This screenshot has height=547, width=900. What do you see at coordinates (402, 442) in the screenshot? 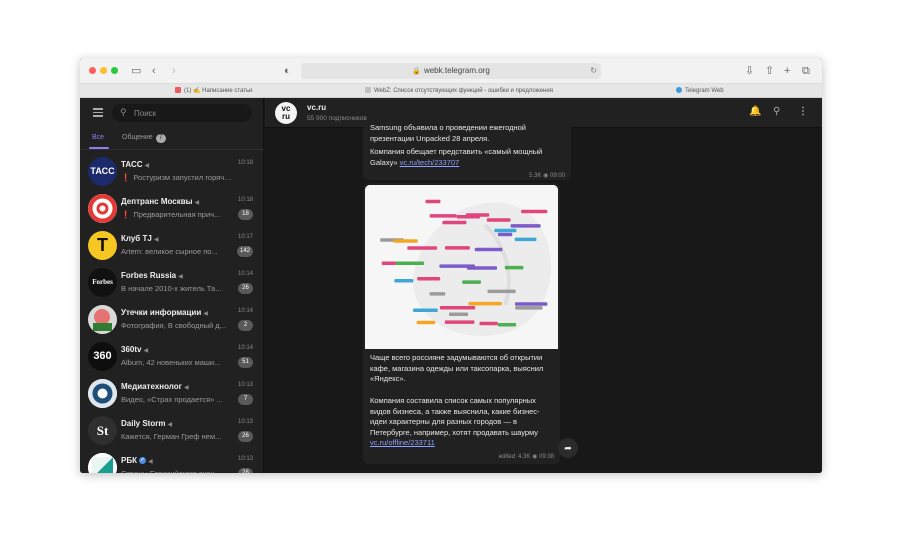
I see `message-link: vc.ru/offline/233711` at bounding box center [402, 442].